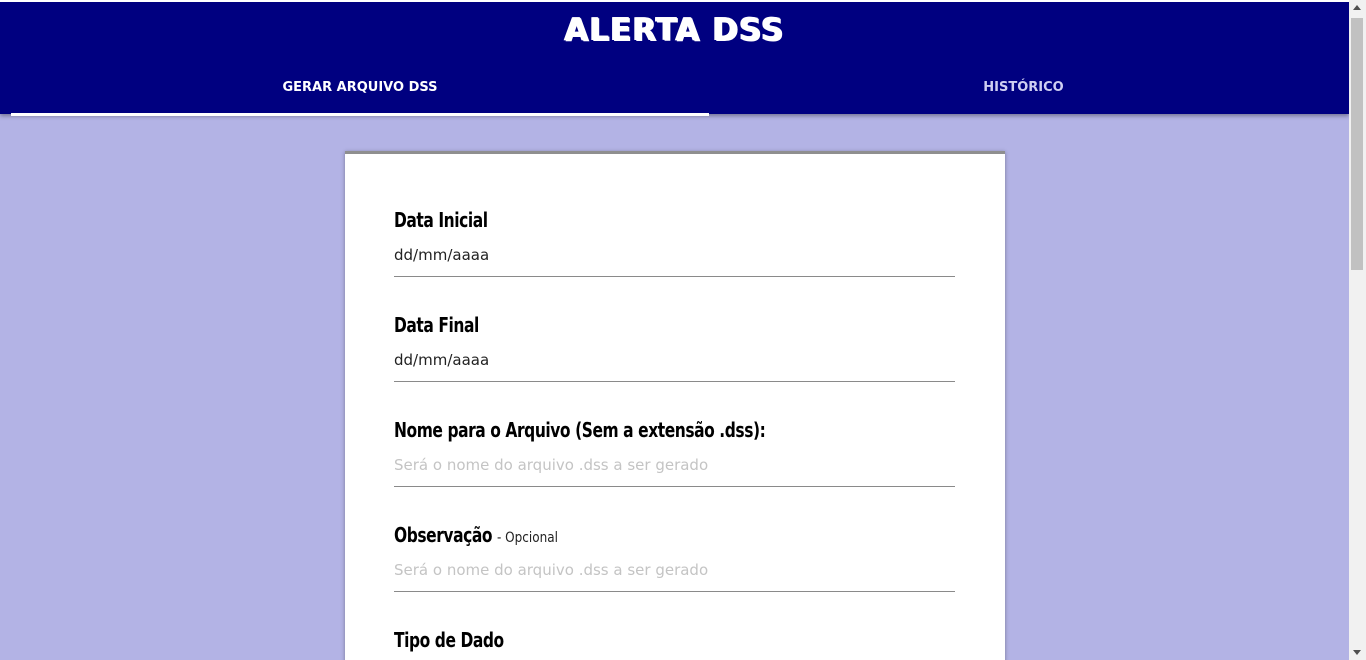 The width and height of the screenshot is (1366, 660). What do you see at coordinates (360, 114) in the screenshot?
I see `active-tab-indicator` at bounding box center [360, 114].